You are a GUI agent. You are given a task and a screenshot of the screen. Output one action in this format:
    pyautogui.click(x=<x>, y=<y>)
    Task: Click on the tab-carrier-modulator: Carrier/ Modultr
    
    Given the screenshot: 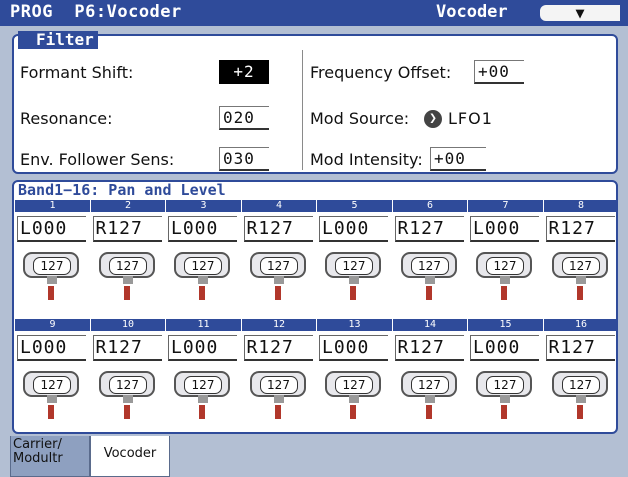 What is the action you would take?
    pyautogui.click(x=50, y=456)
    